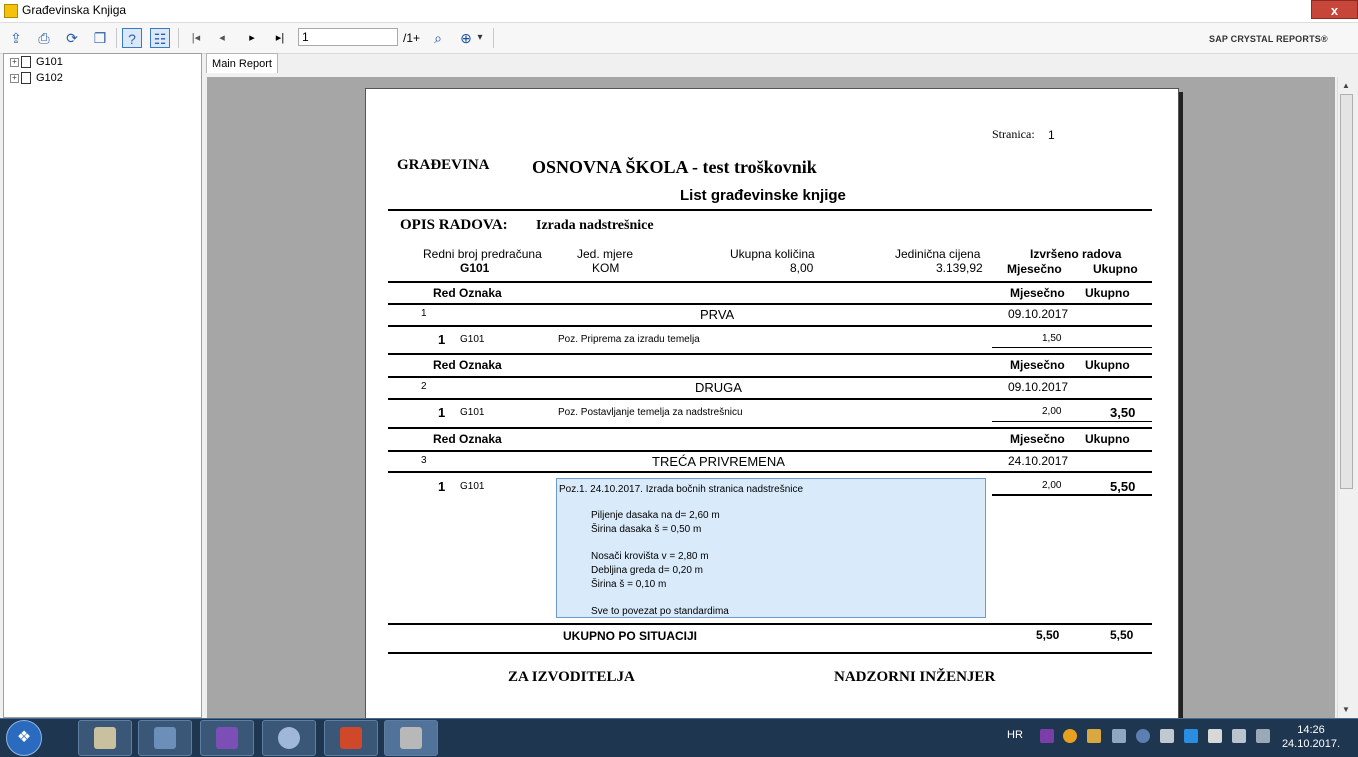 The width and height of the screenshot is (1358, 757). Describe the element at coordinates (44, 38) in the screenshot. I see `print-icon: ⎙` at that location.